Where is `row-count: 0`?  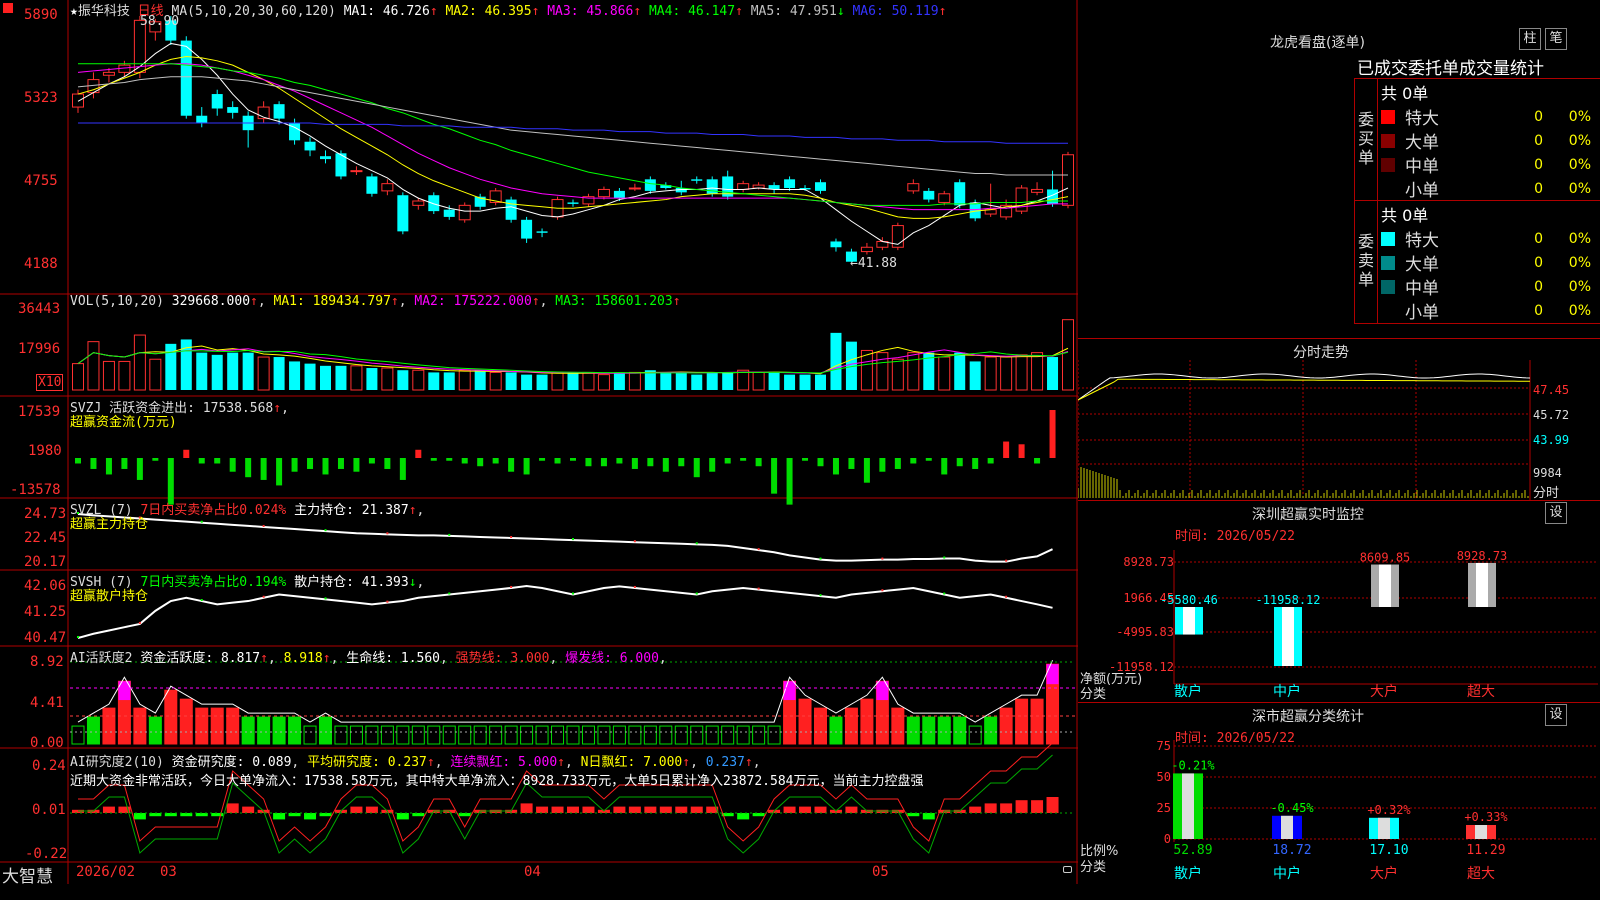 row-count: 0 is located at coordinates (1538, 188).